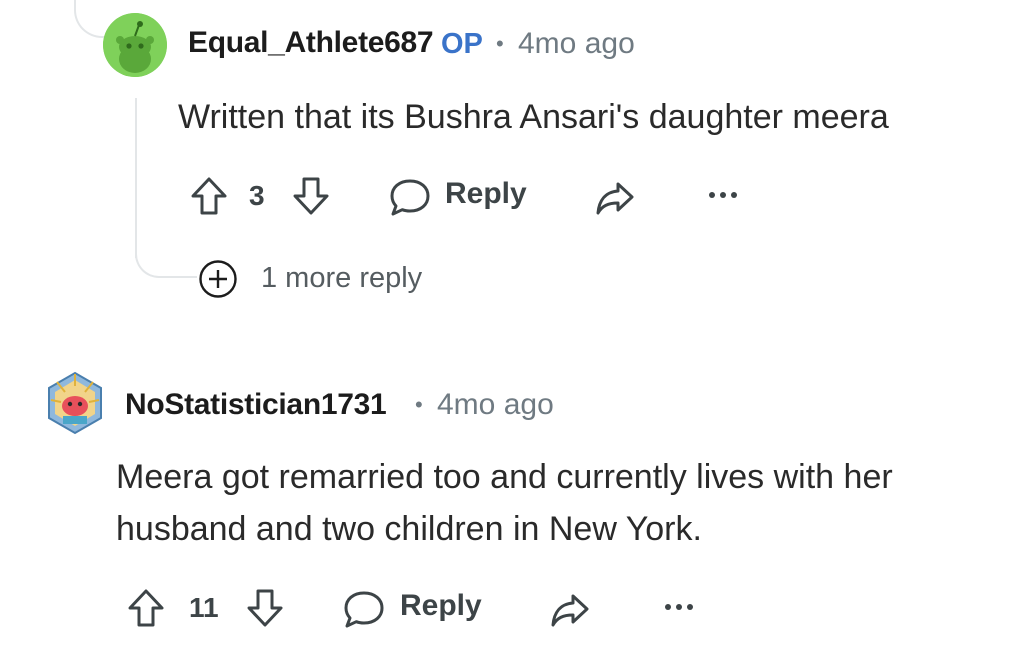 The height and width of the screenshot is (658, 1024). I want to click on plus-circle-icon, so click(218, 279).